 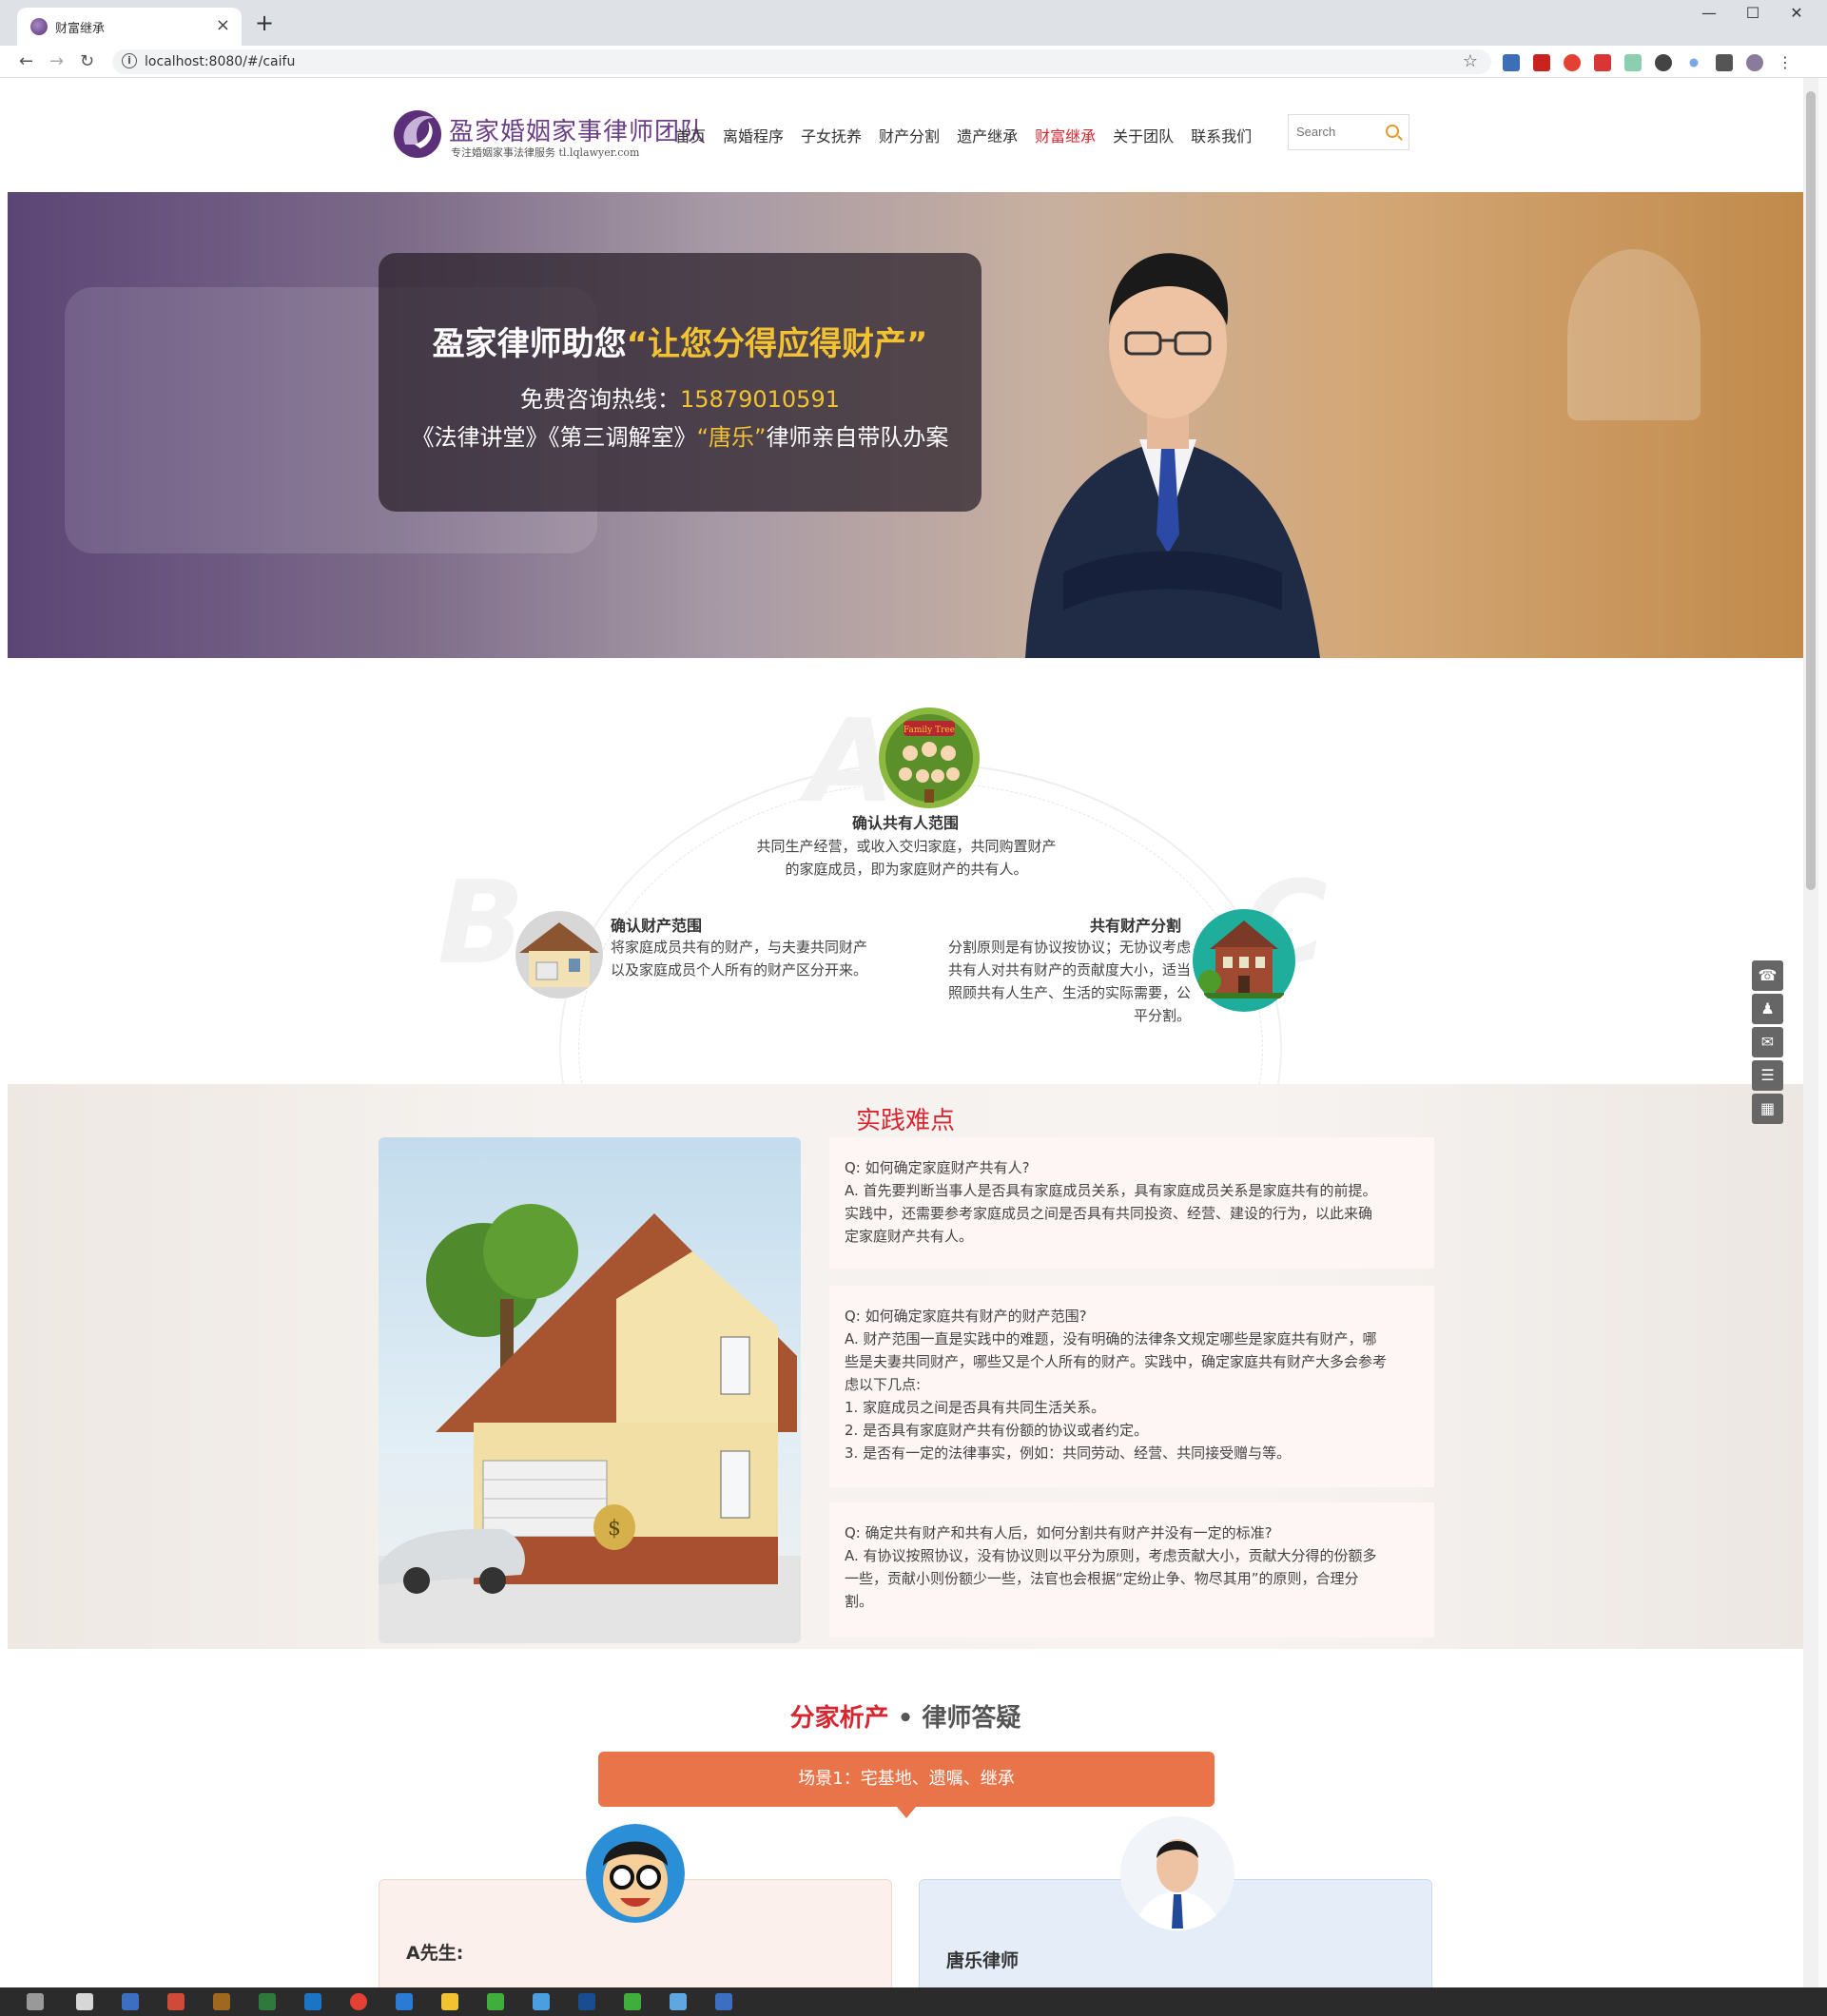 What do you see at coordinates (724, 2001) in the screenshot?
I see `powershell-icon` at bounding box center [724, 2001].